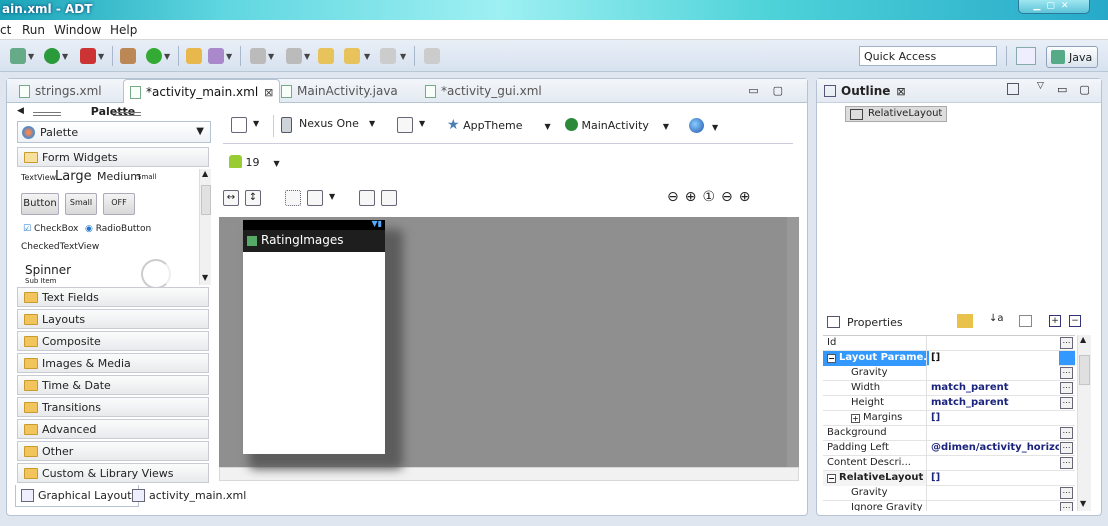 This screenshot has height=526, width=1108. Describe the element at coordinates (1040, 86) in the screenshot. I see `view-menu-icon: ▽` at that location.